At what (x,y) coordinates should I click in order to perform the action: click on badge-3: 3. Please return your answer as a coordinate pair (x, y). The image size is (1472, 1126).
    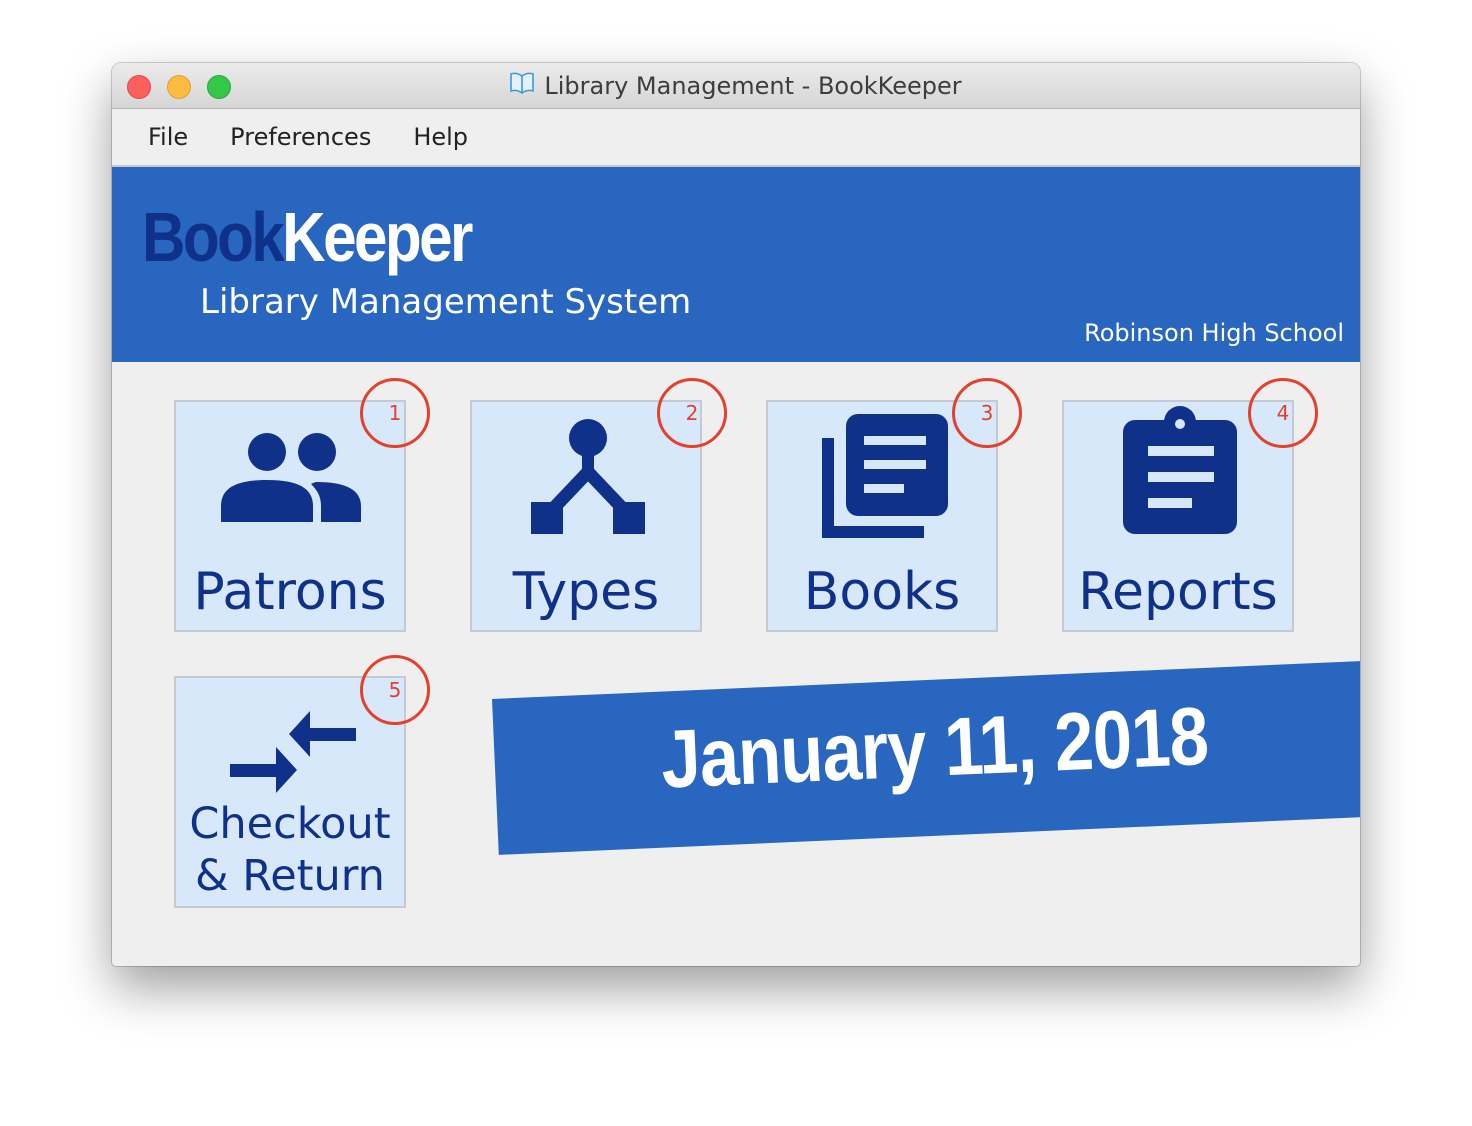
    Looking at the image, I should click on (987, 413).